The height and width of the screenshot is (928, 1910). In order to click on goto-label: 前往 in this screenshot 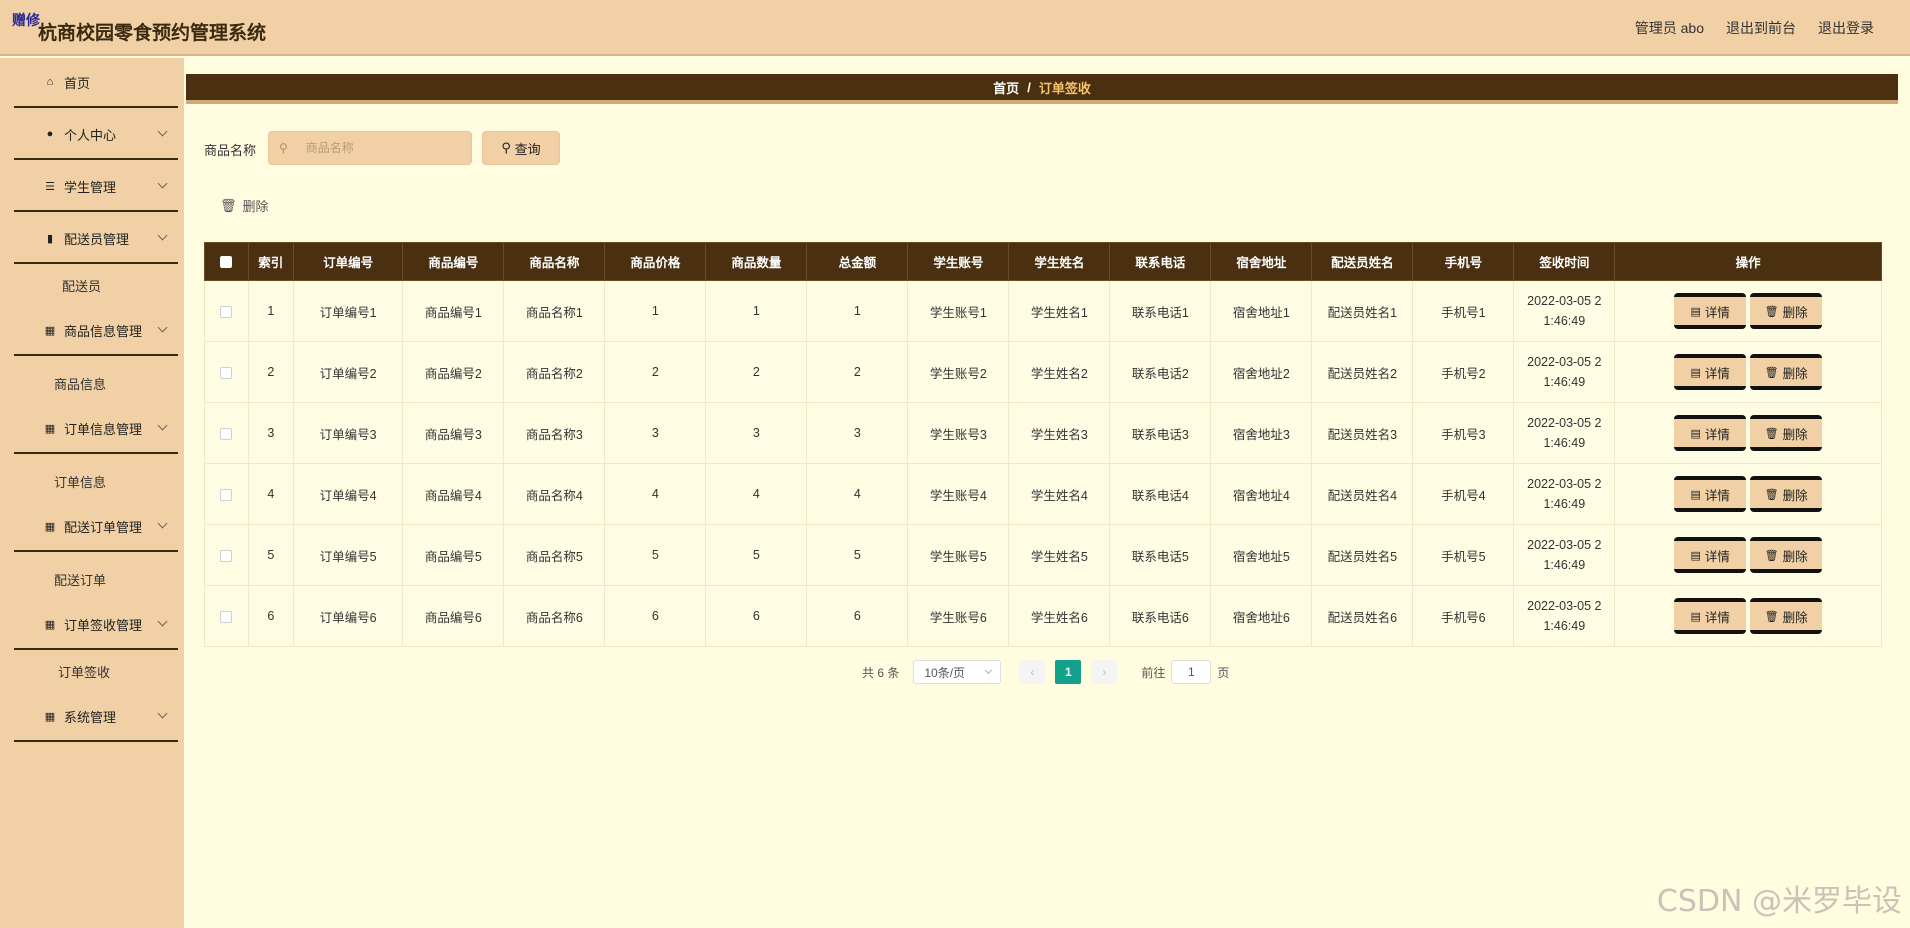, I will do `click(1153, 672)`.